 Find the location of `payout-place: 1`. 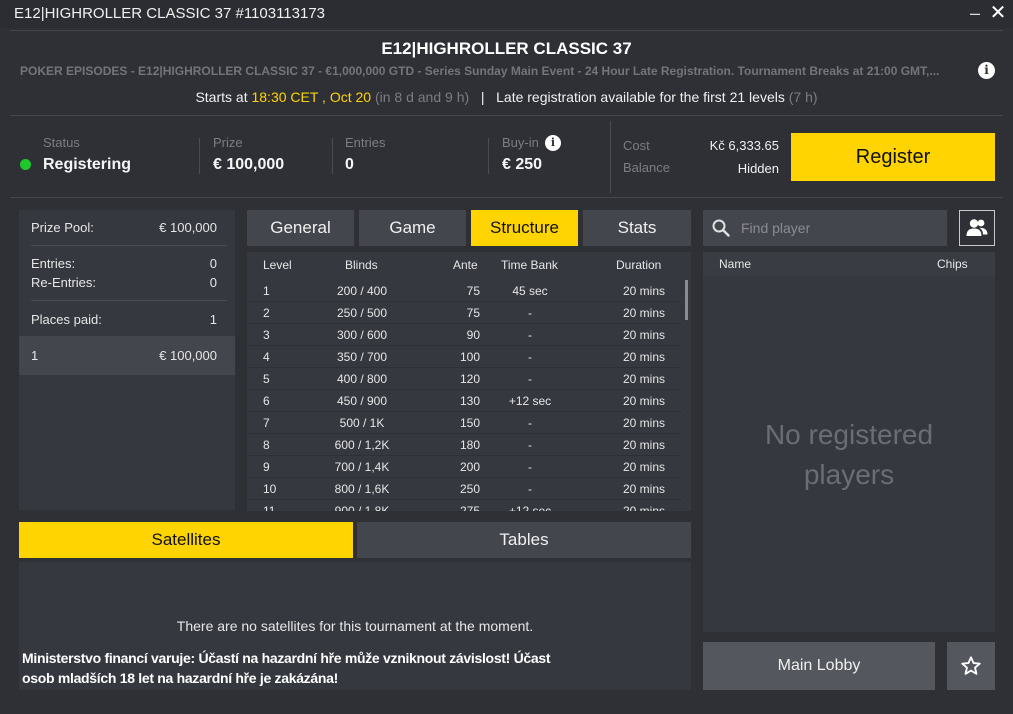

payout-place: 1 is located at coordinates (35, 355).